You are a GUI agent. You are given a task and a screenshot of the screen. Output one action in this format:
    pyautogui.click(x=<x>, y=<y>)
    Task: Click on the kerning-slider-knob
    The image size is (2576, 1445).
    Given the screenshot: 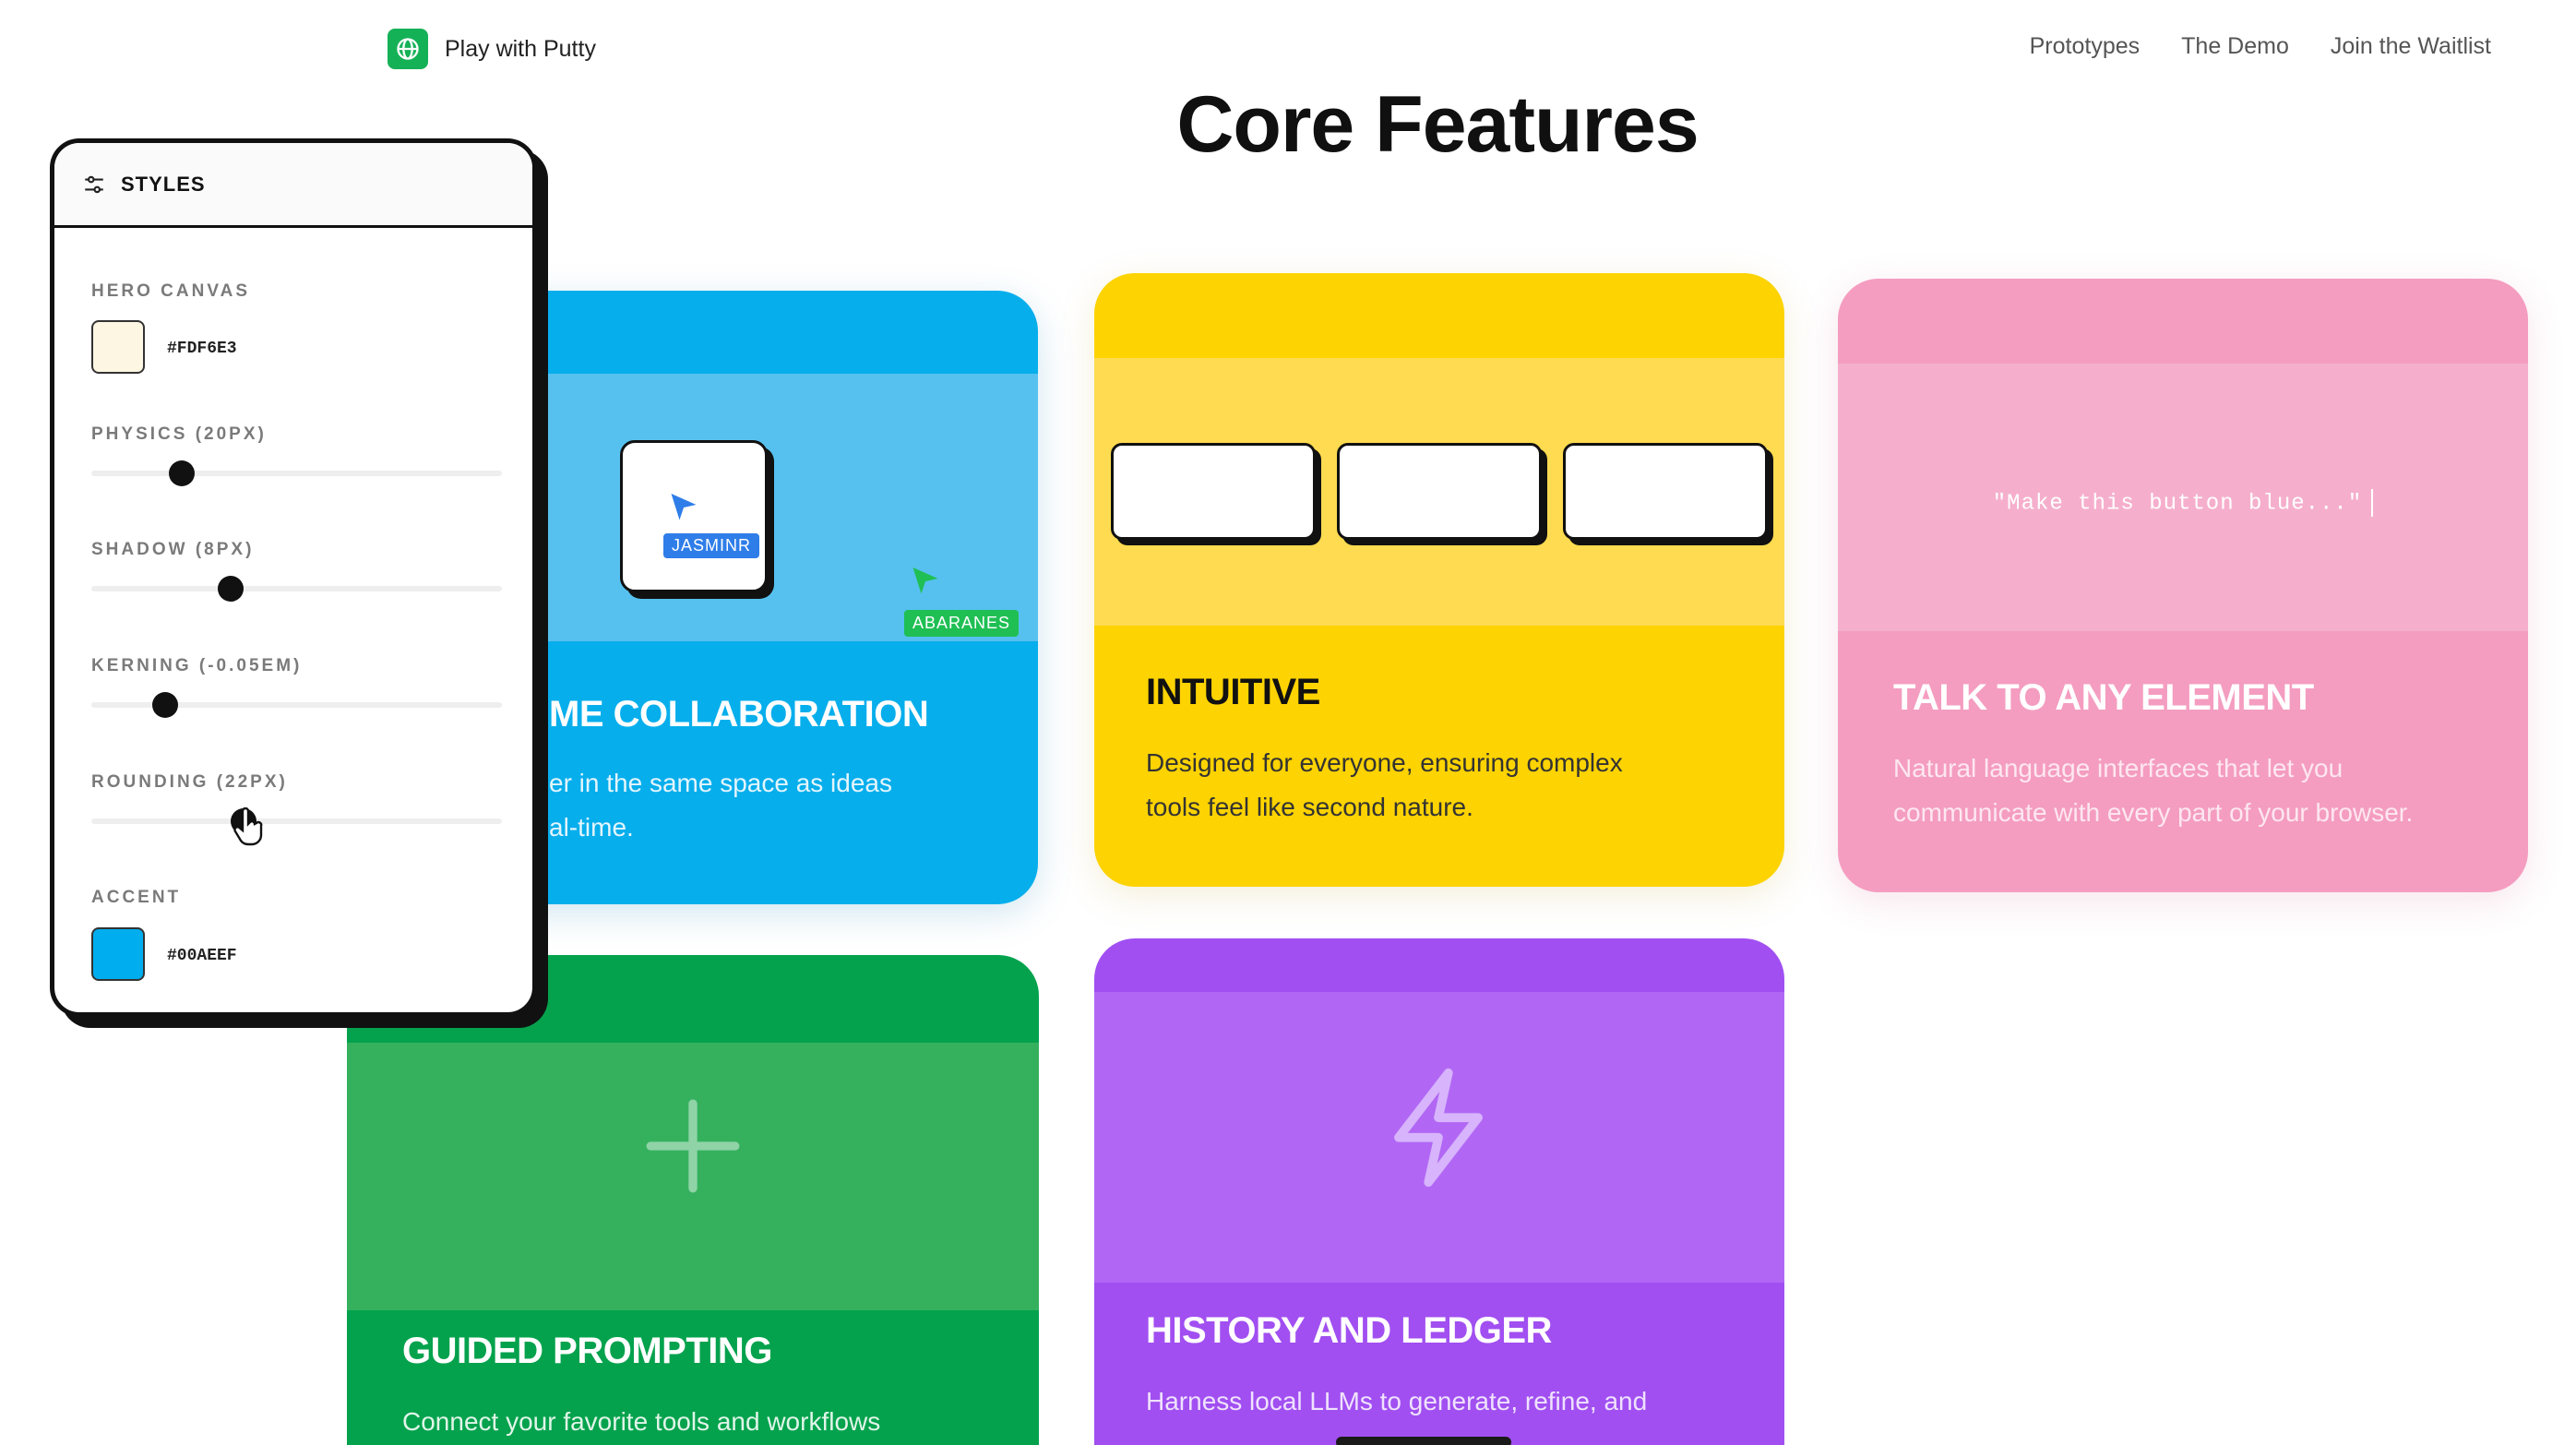 What is the action you would take?
    pyautogui.click(x=165, y=705)
    